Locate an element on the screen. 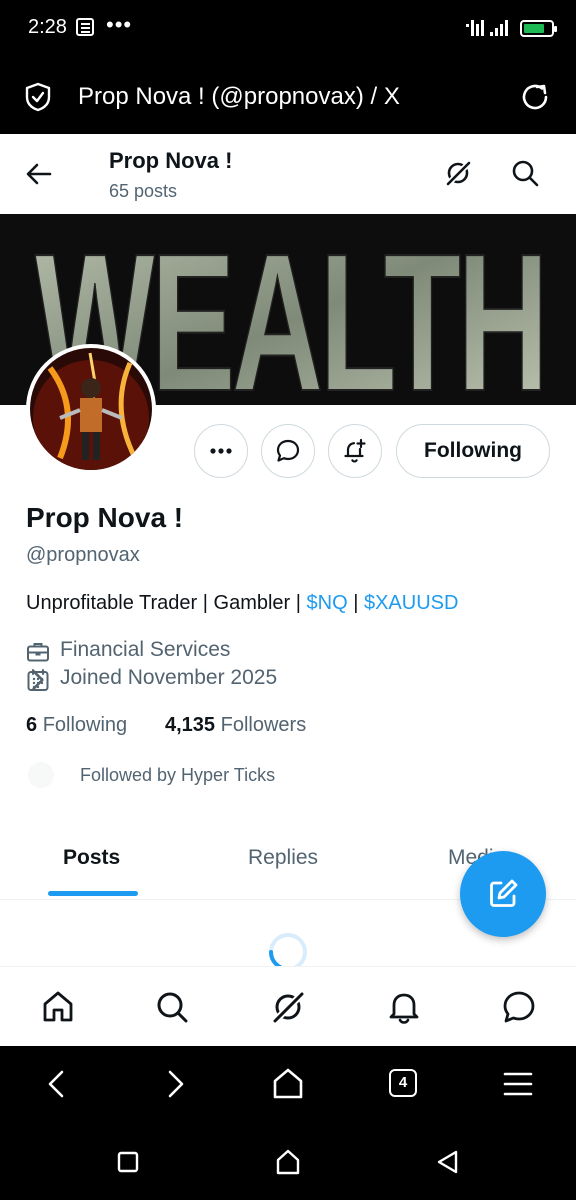 This screenshot has width=576, height=1200. signal-icon is located at coordinates (487, 28).